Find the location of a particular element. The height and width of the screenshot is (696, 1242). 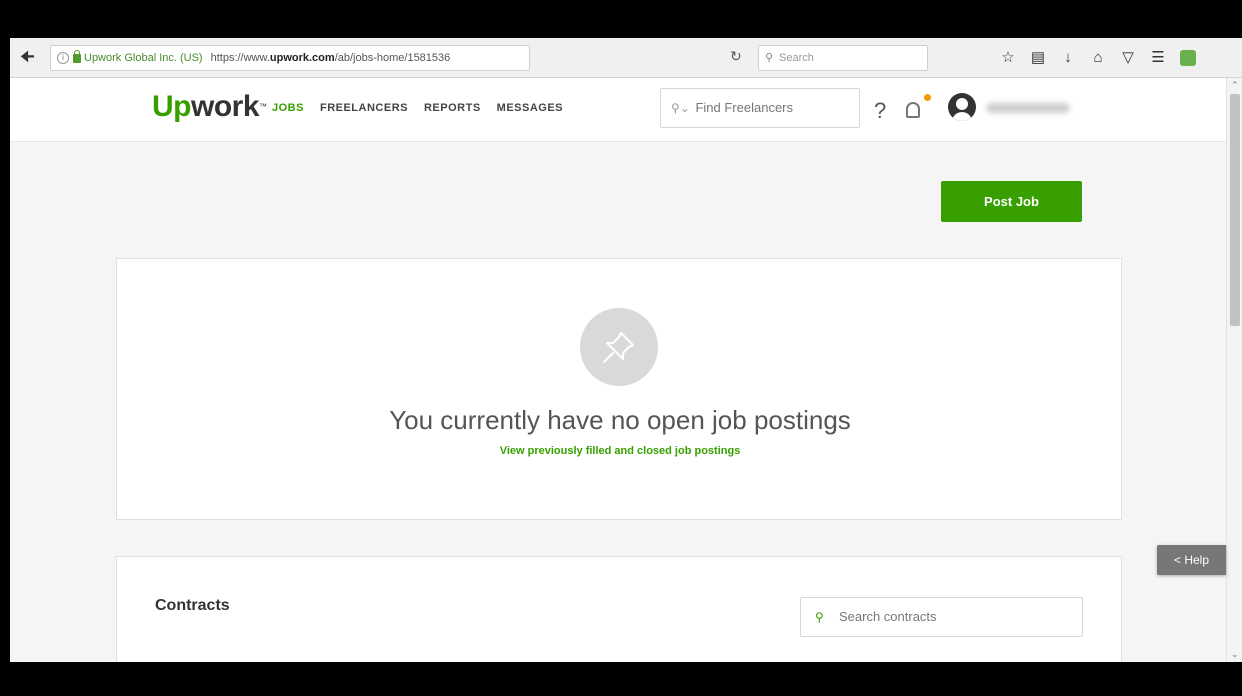

scroll-down-icon: ⌄ is located at coordinates (1235, 654).